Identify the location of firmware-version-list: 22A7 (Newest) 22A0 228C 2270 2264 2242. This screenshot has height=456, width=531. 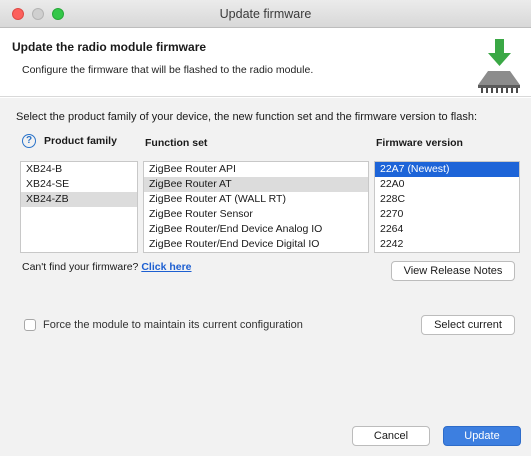
(447, 207).